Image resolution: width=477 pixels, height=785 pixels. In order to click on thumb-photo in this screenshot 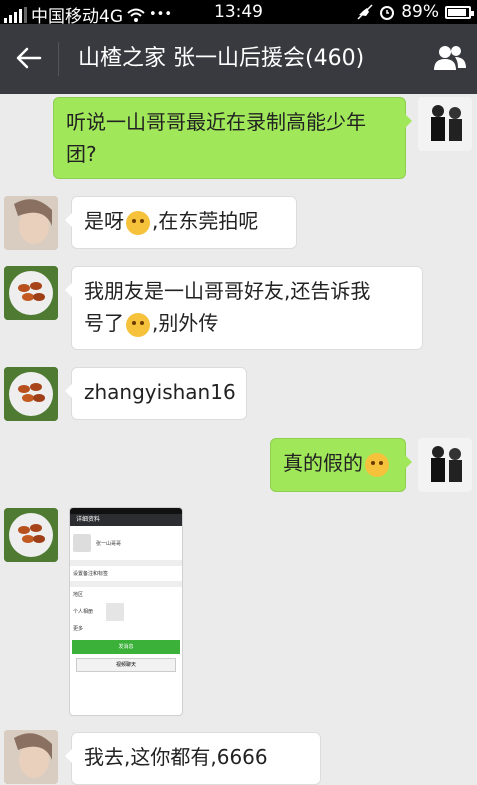, I will do `click(115, 611)`.